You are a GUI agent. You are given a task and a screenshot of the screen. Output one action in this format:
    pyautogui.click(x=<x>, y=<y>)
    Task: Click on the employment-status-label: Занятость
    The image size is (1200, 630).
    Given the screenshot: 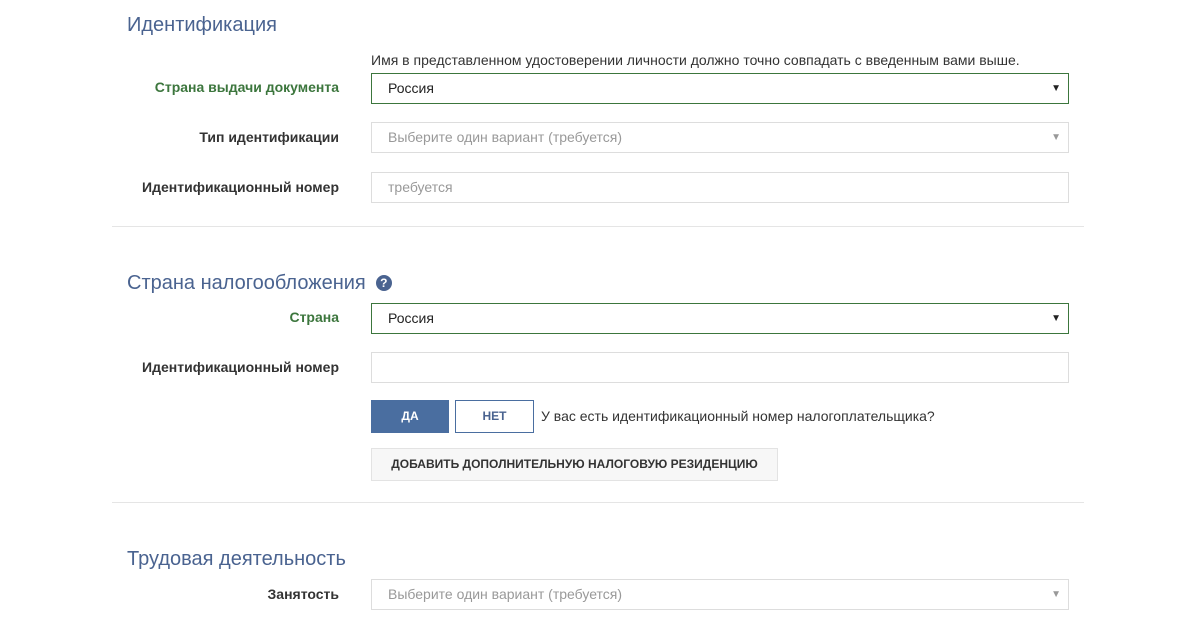 What is the action you would take?
    pyautogui.click(x=303, y=594)
    